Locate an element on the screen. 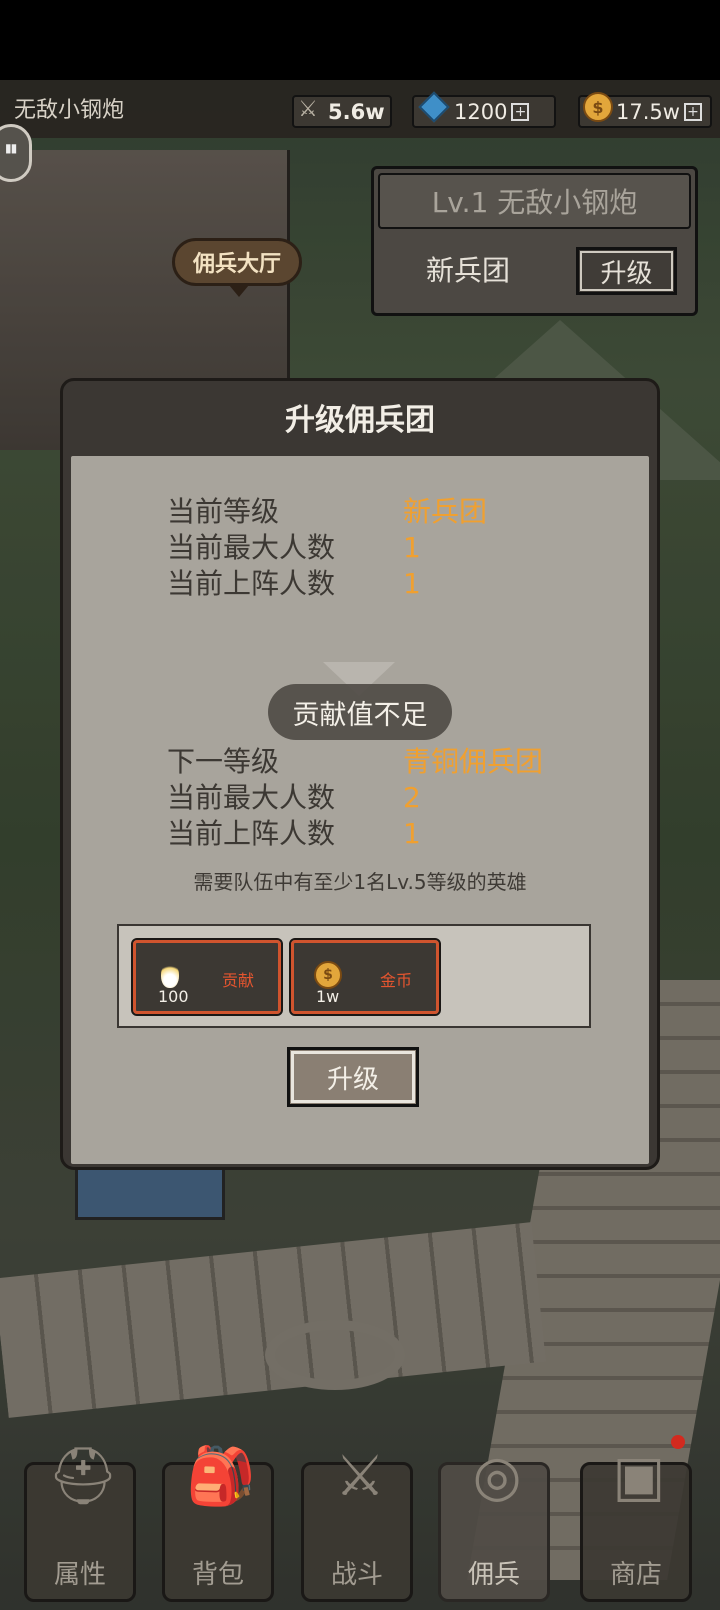 Image resolution: width=720 pixels, height=1610 pixels. nav-tab-backpack: 🎒 背包 is located at coordinates (218, 1523).